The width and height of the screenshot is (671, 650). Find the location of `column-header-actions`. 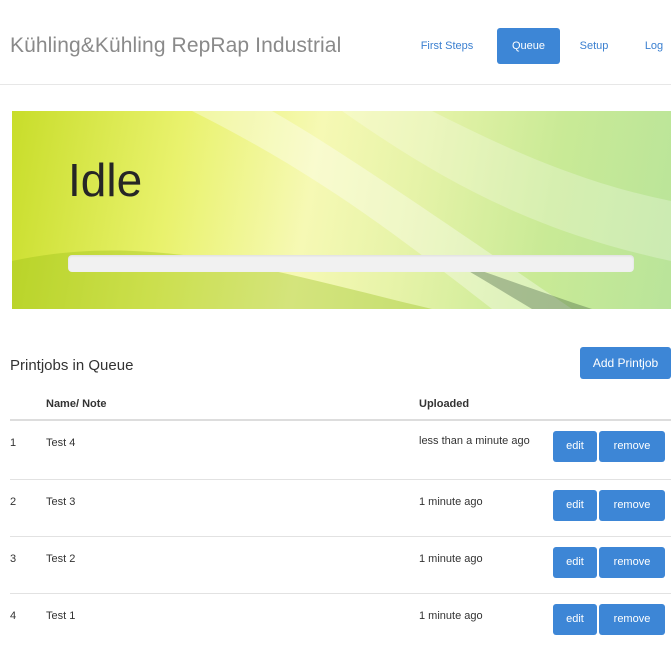

column-header-actions is located at coordinates (612, 404).